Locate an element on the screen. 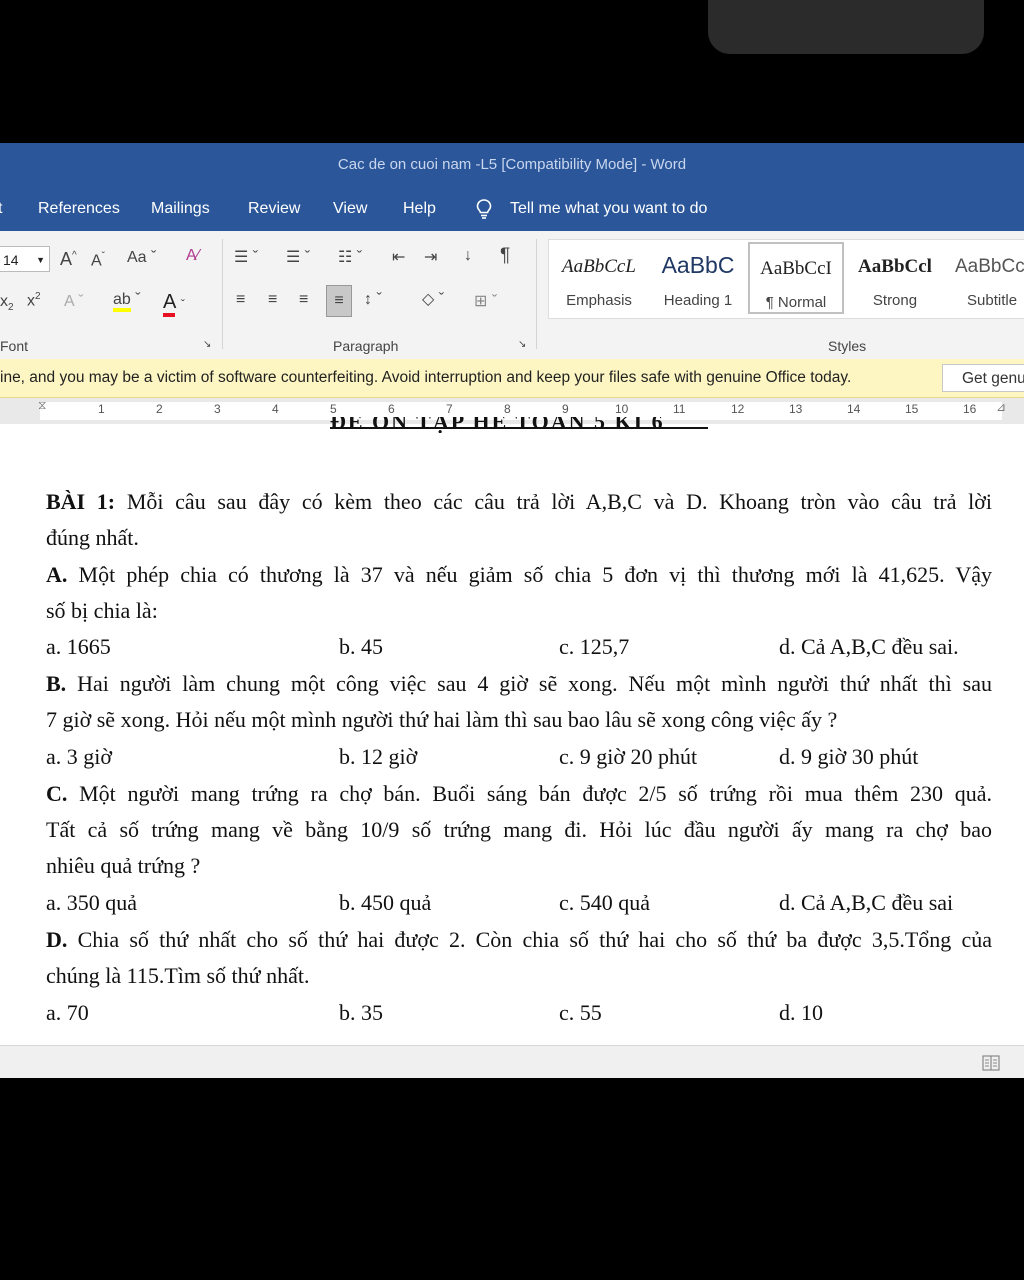 The width and height of the screenshot is (1024, 1280). read-mode-icon is located at coordinates (991, 1063).